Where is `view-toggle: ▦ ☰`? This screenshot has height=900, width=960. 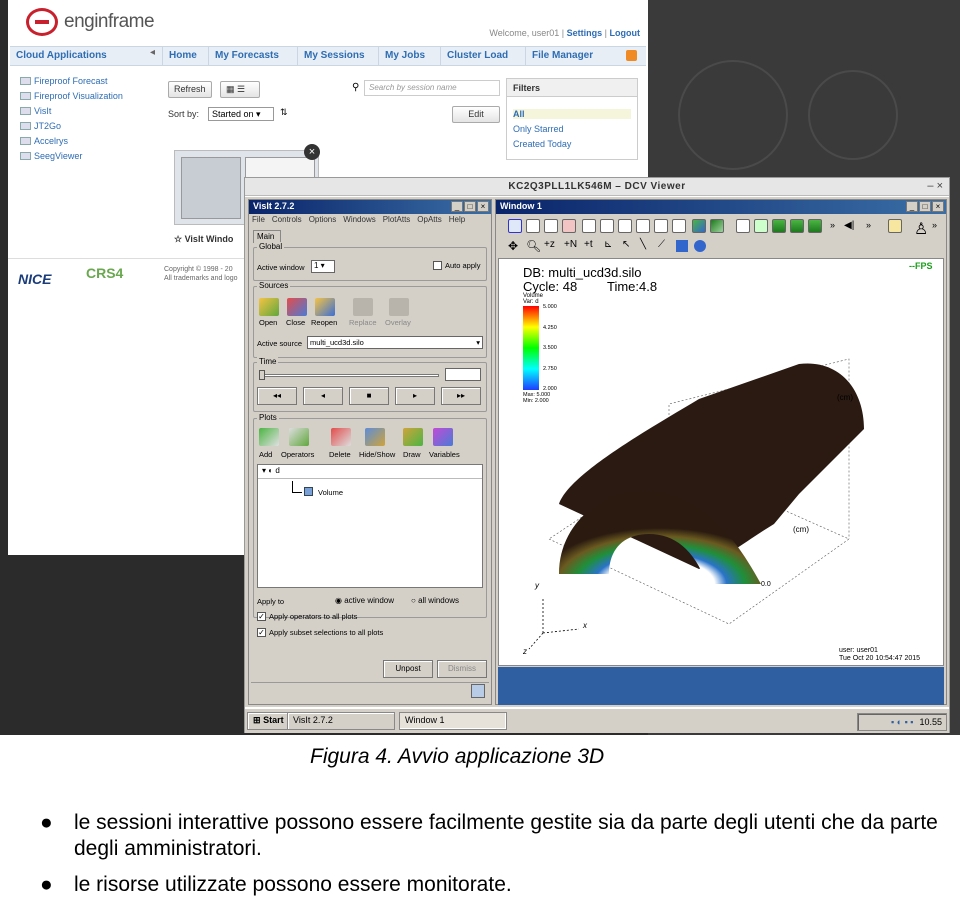 view-toggle: ▦ ☰ is located at coordinates (240, 89).